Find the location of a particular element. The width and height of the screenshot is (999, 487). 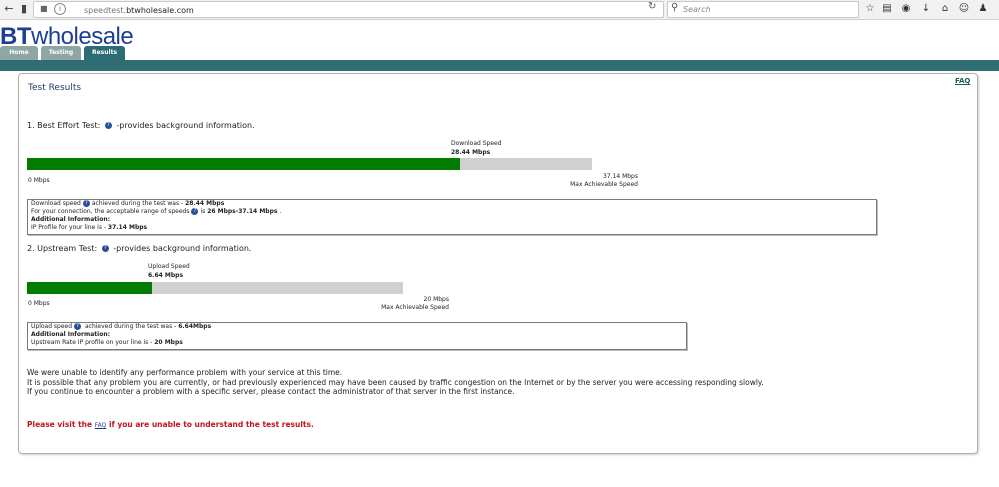

tab-testing: Testing is located at coordinates (61, 53).